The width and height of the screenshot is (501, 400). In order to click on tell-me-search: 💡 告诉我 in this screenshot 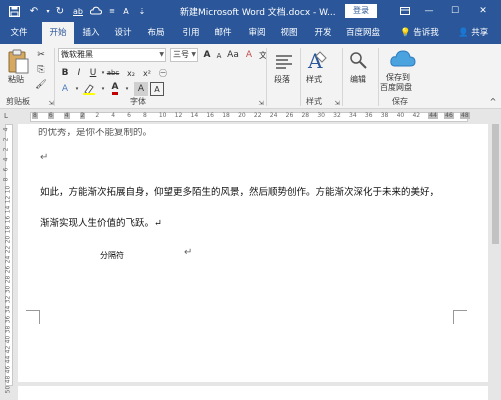, I will do `click(419, 33)`.